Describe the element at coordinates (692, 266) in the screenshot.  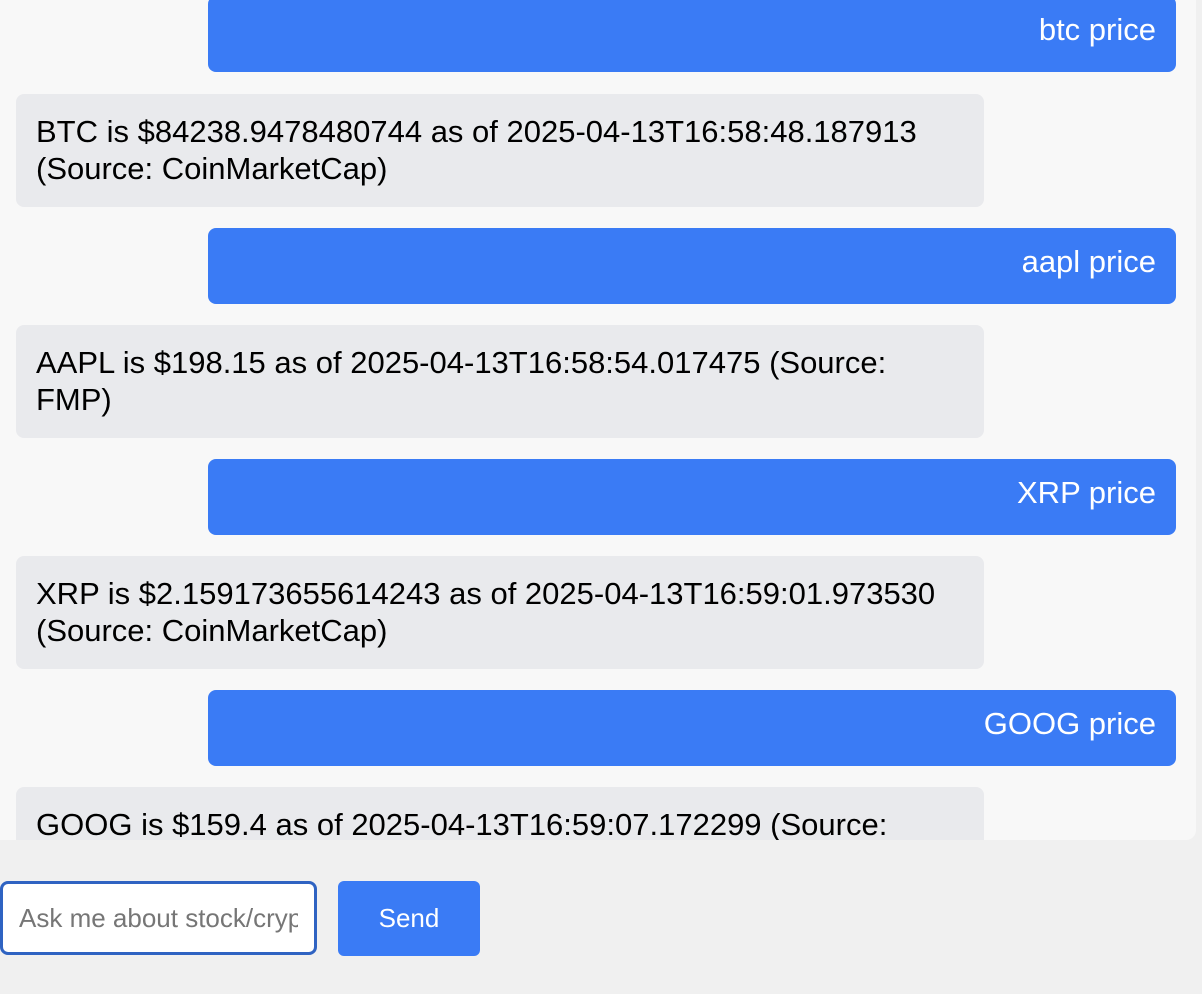
I see `user-message: aapl price` at that location.